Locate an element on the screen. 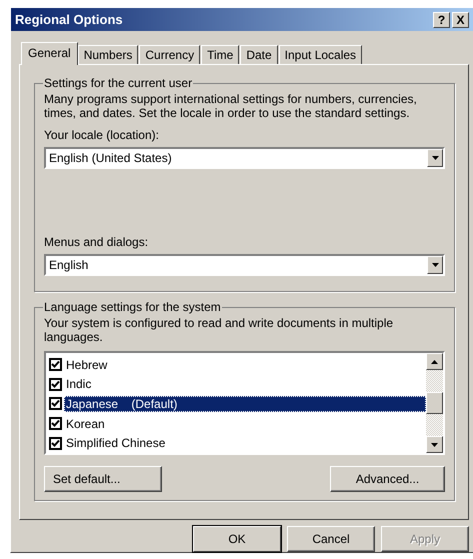 The height and width of the screenshot is (559, 473). tab: Input Locales is located at coordinates (320, 54).